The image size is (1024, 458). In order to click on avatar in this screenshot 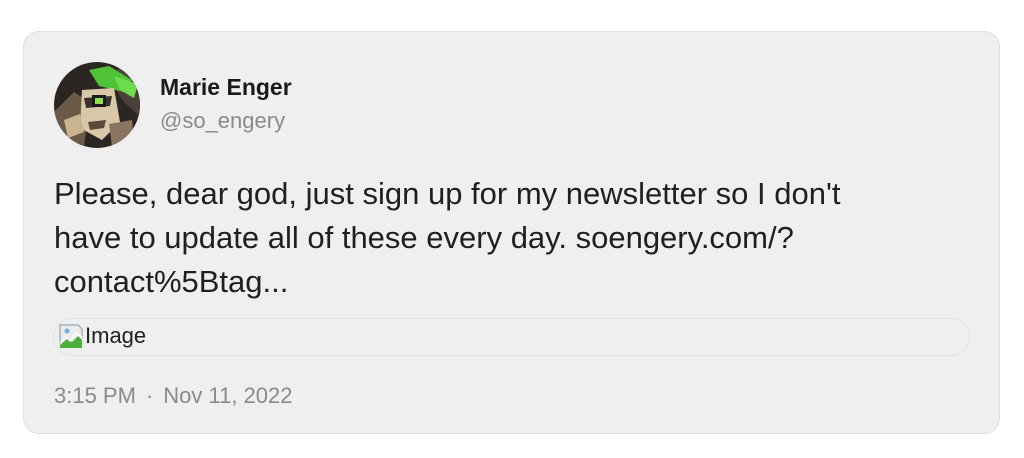, I will do `click(97, 105)`.